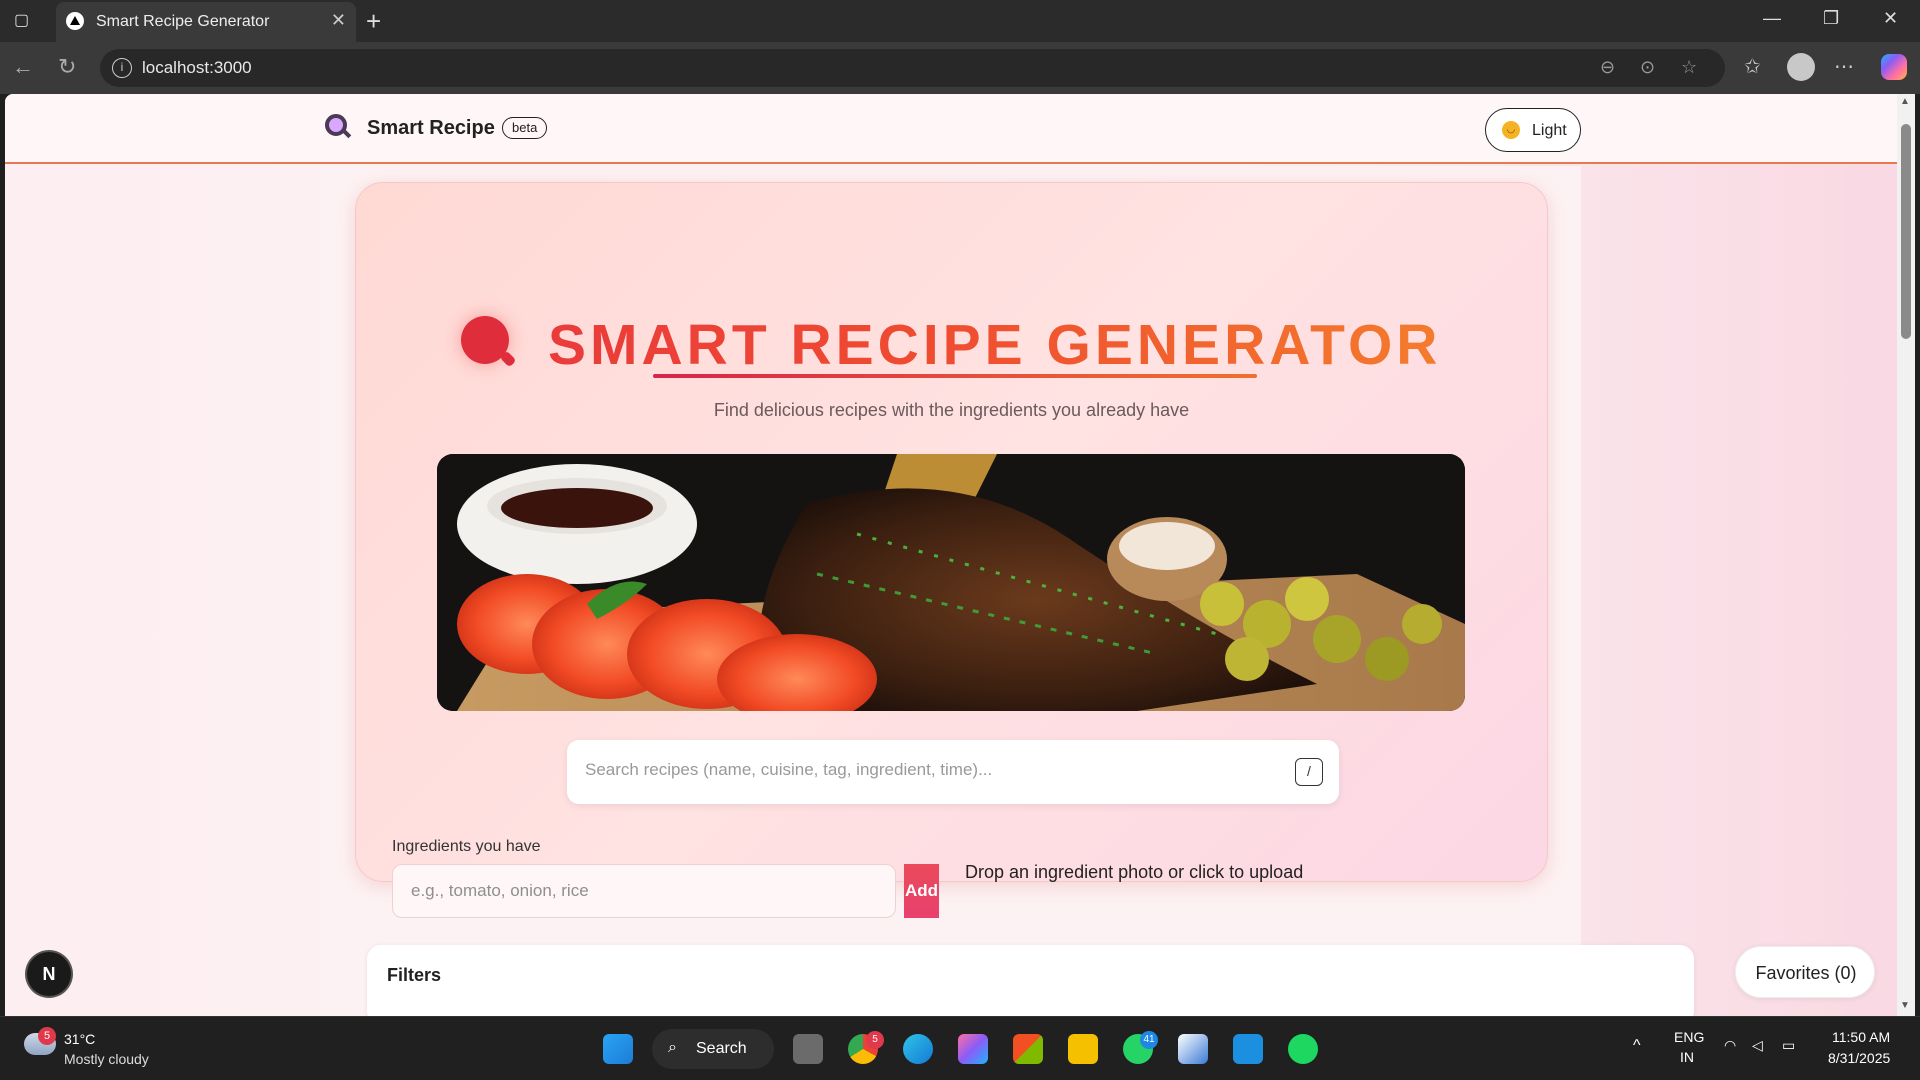  I want to click on whatsapp-notification-badge: 41, so click(1149, 1040).